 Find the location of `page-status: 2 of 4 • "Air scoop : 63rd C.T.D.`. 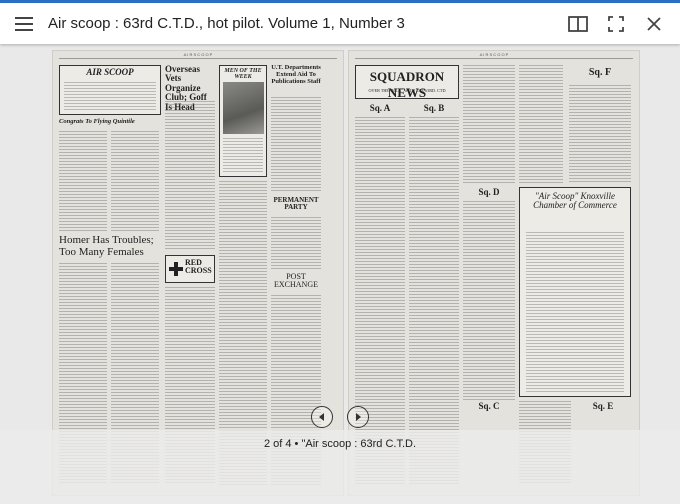

page-status: 2 of 4 • "Air scoop : 63rd C.T.D. is located at coordinates (340, 444).